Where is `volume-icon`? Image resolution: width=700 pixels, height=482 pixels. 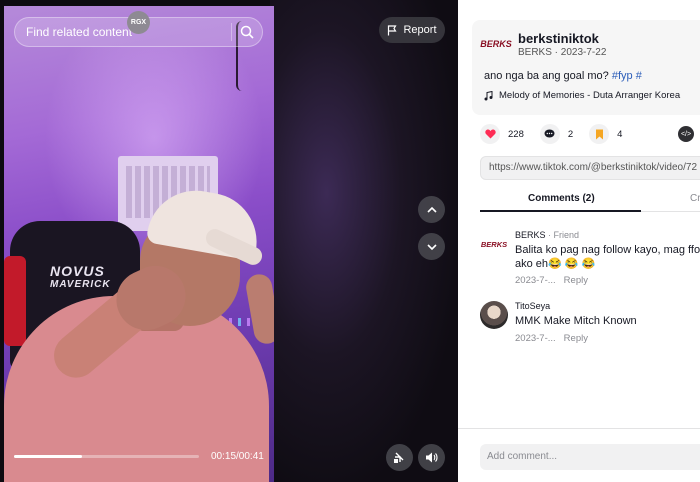 volume-icon is located at coordinates (432, 457).